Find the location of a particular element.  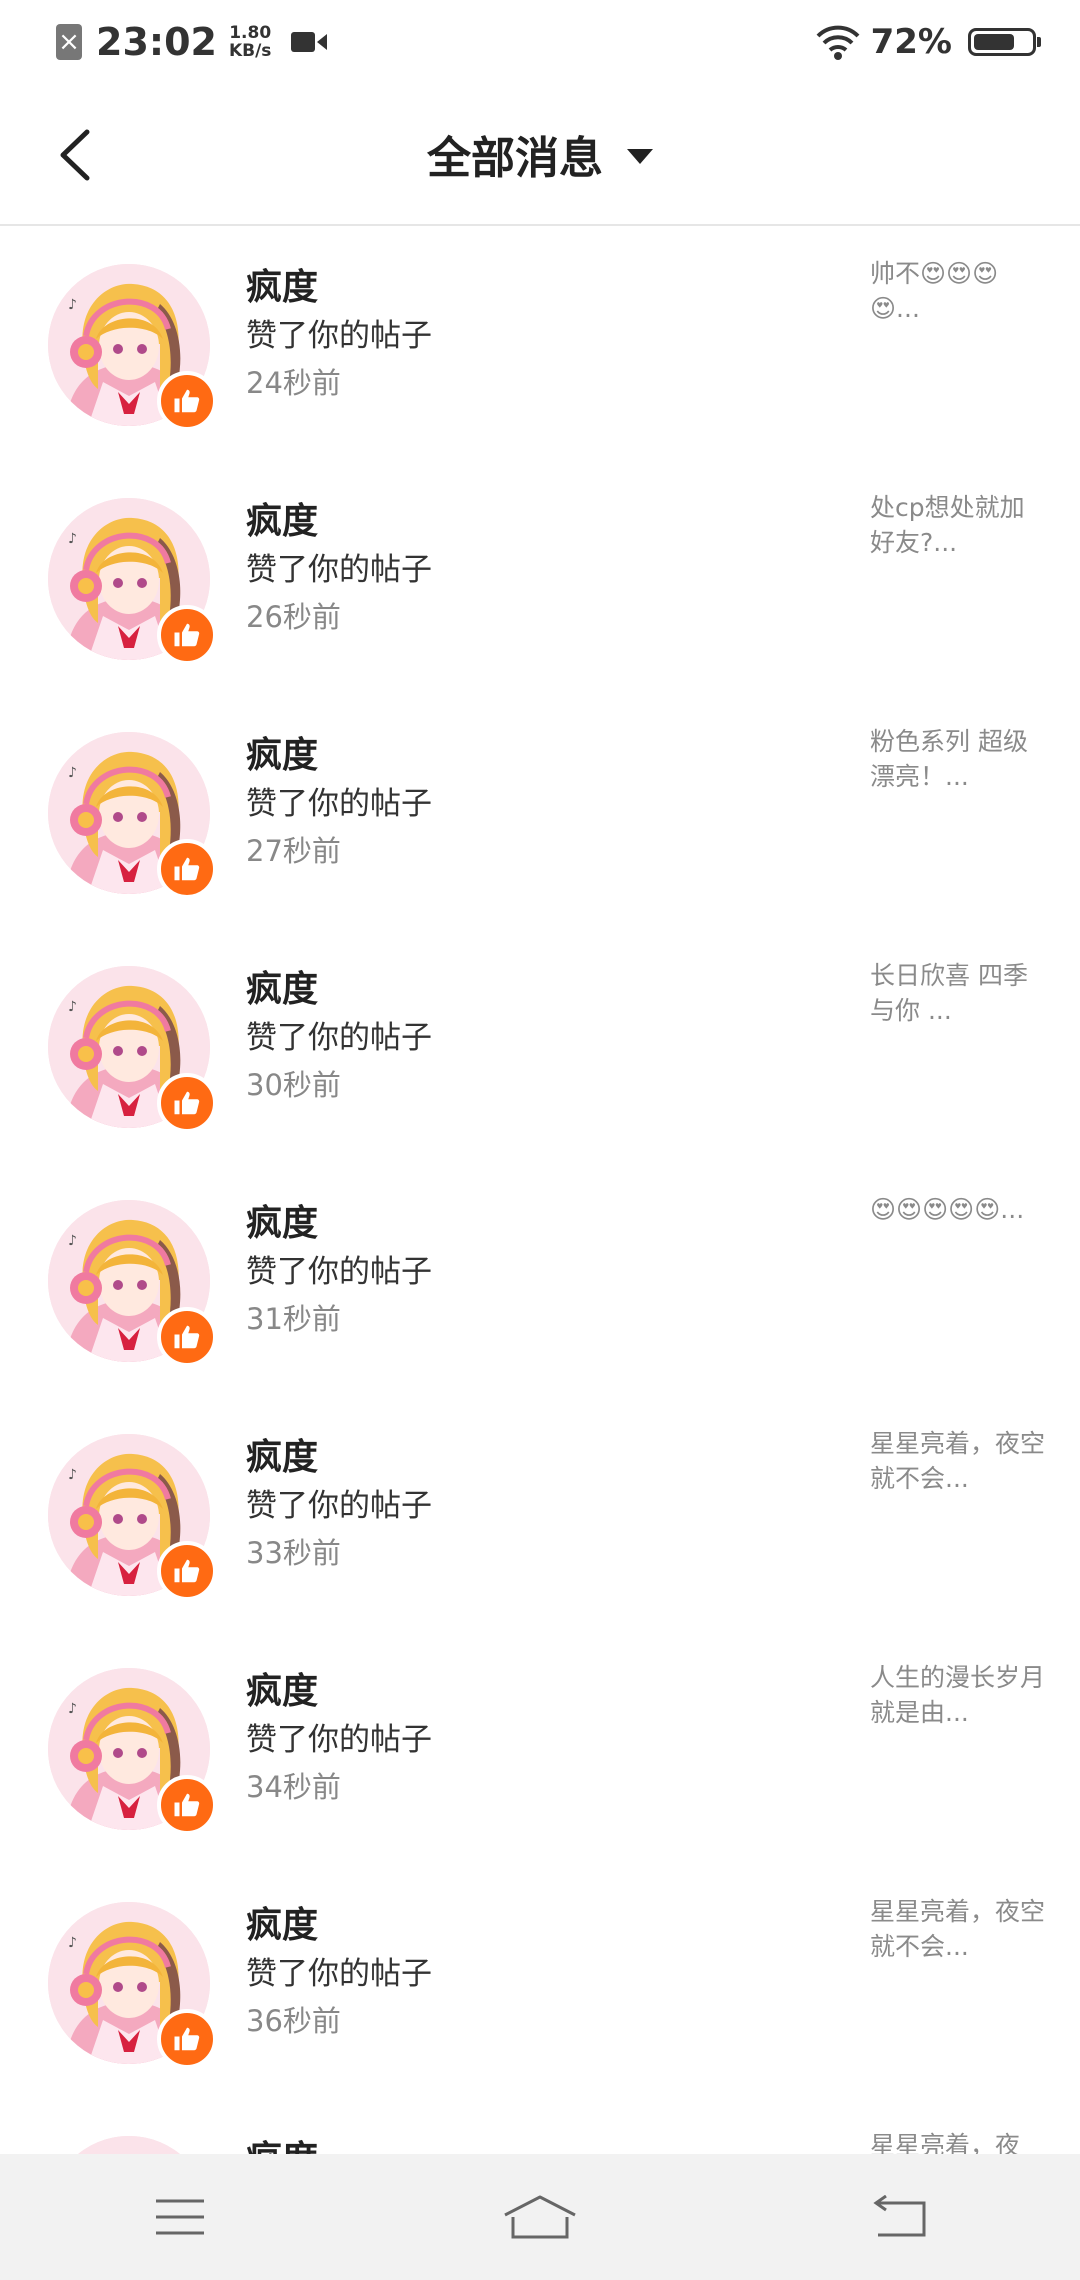

home-icon is located at coordinates (540, 2217).